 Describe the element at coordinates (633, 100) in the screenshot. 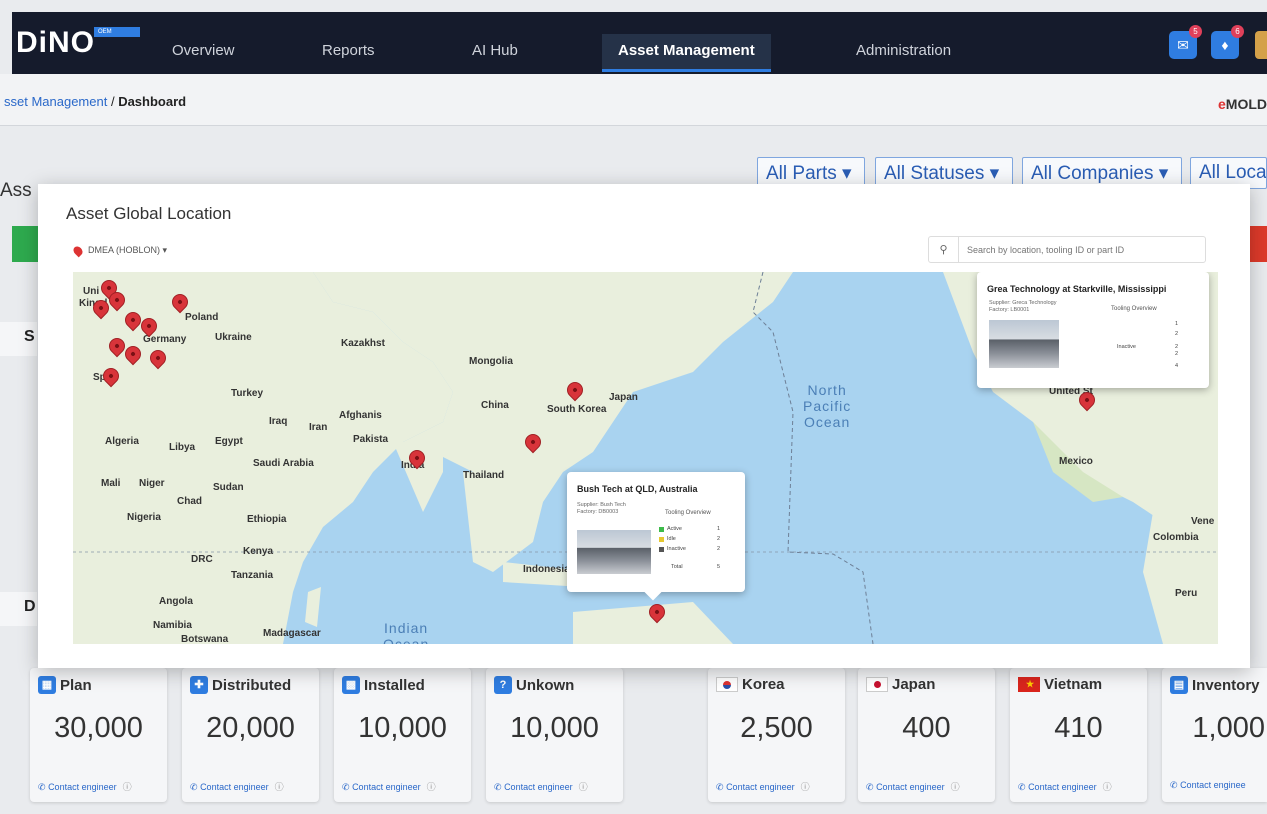

I see `breadcrumb-bar: sset Management / Dashboard eMOLD` at that location.